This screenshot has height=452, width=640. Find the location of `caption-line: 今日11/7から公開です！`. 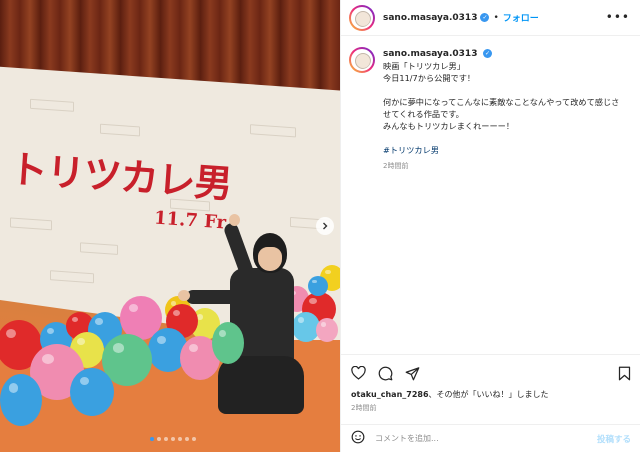

caption-line: 今日11/7から公開です！ is located at coordinates (429, 78).